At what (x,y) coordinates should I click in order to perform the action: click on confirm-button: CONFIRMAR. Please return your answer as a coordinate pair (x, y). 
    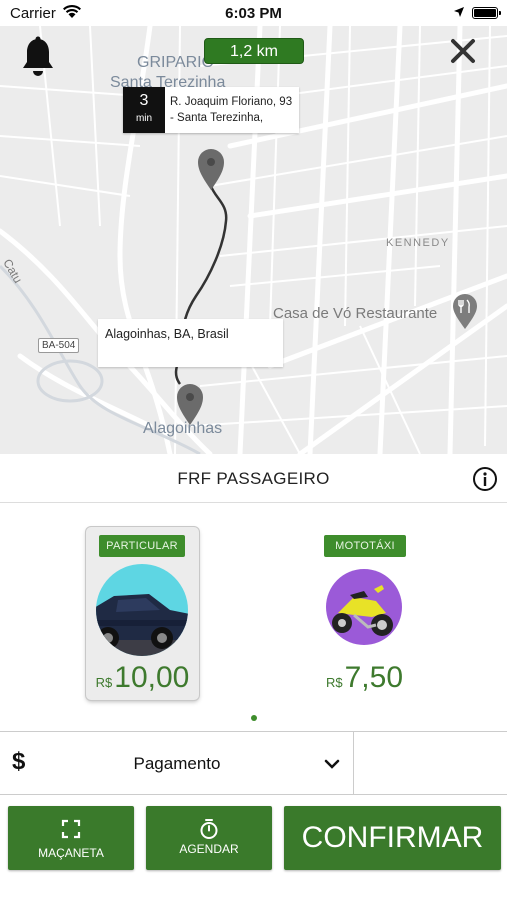
    Looking at the image, I should click on (392, 838).